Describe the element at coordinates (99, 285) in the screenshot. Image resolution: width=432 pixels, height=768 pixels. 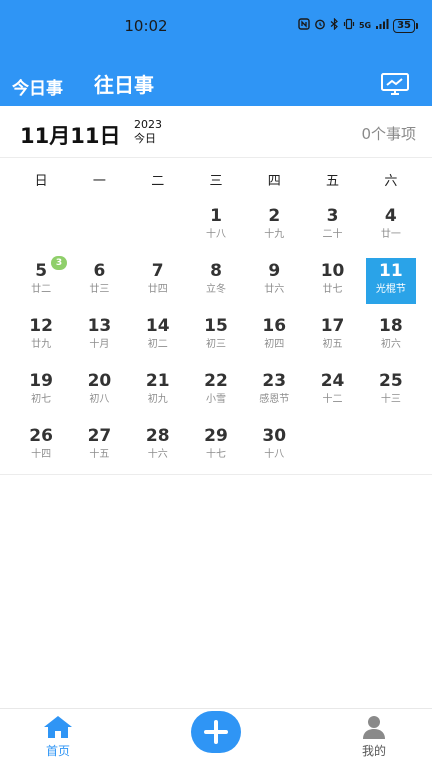
I see `calendar-day: 6 廿三` at that location.